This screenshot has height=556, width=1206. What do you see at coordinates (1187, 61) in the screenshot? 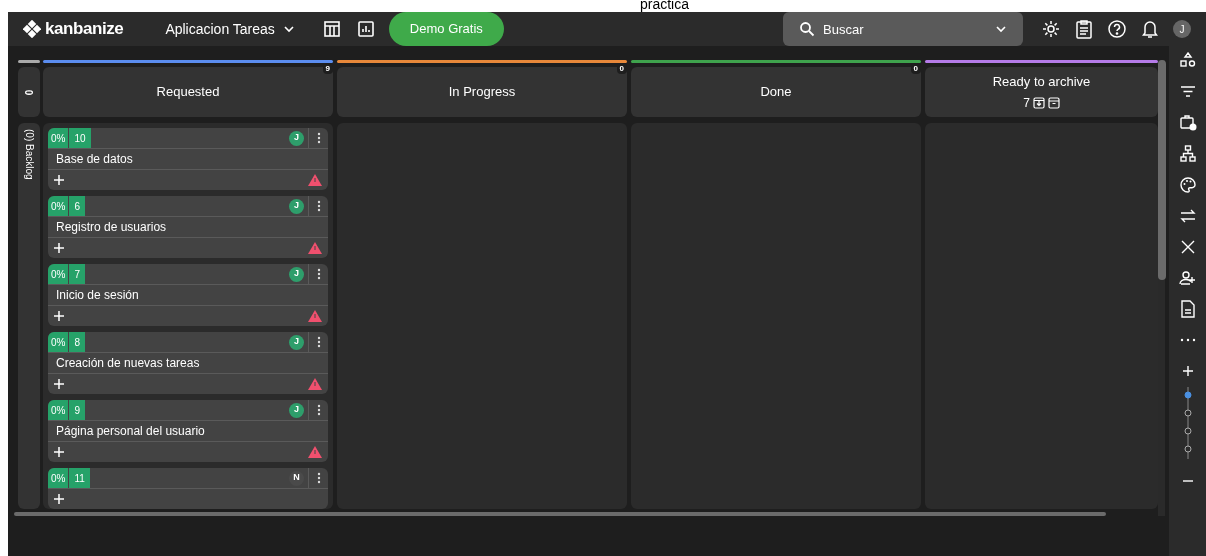
I see `shapes-icon` at bounding box center [1187, 61].